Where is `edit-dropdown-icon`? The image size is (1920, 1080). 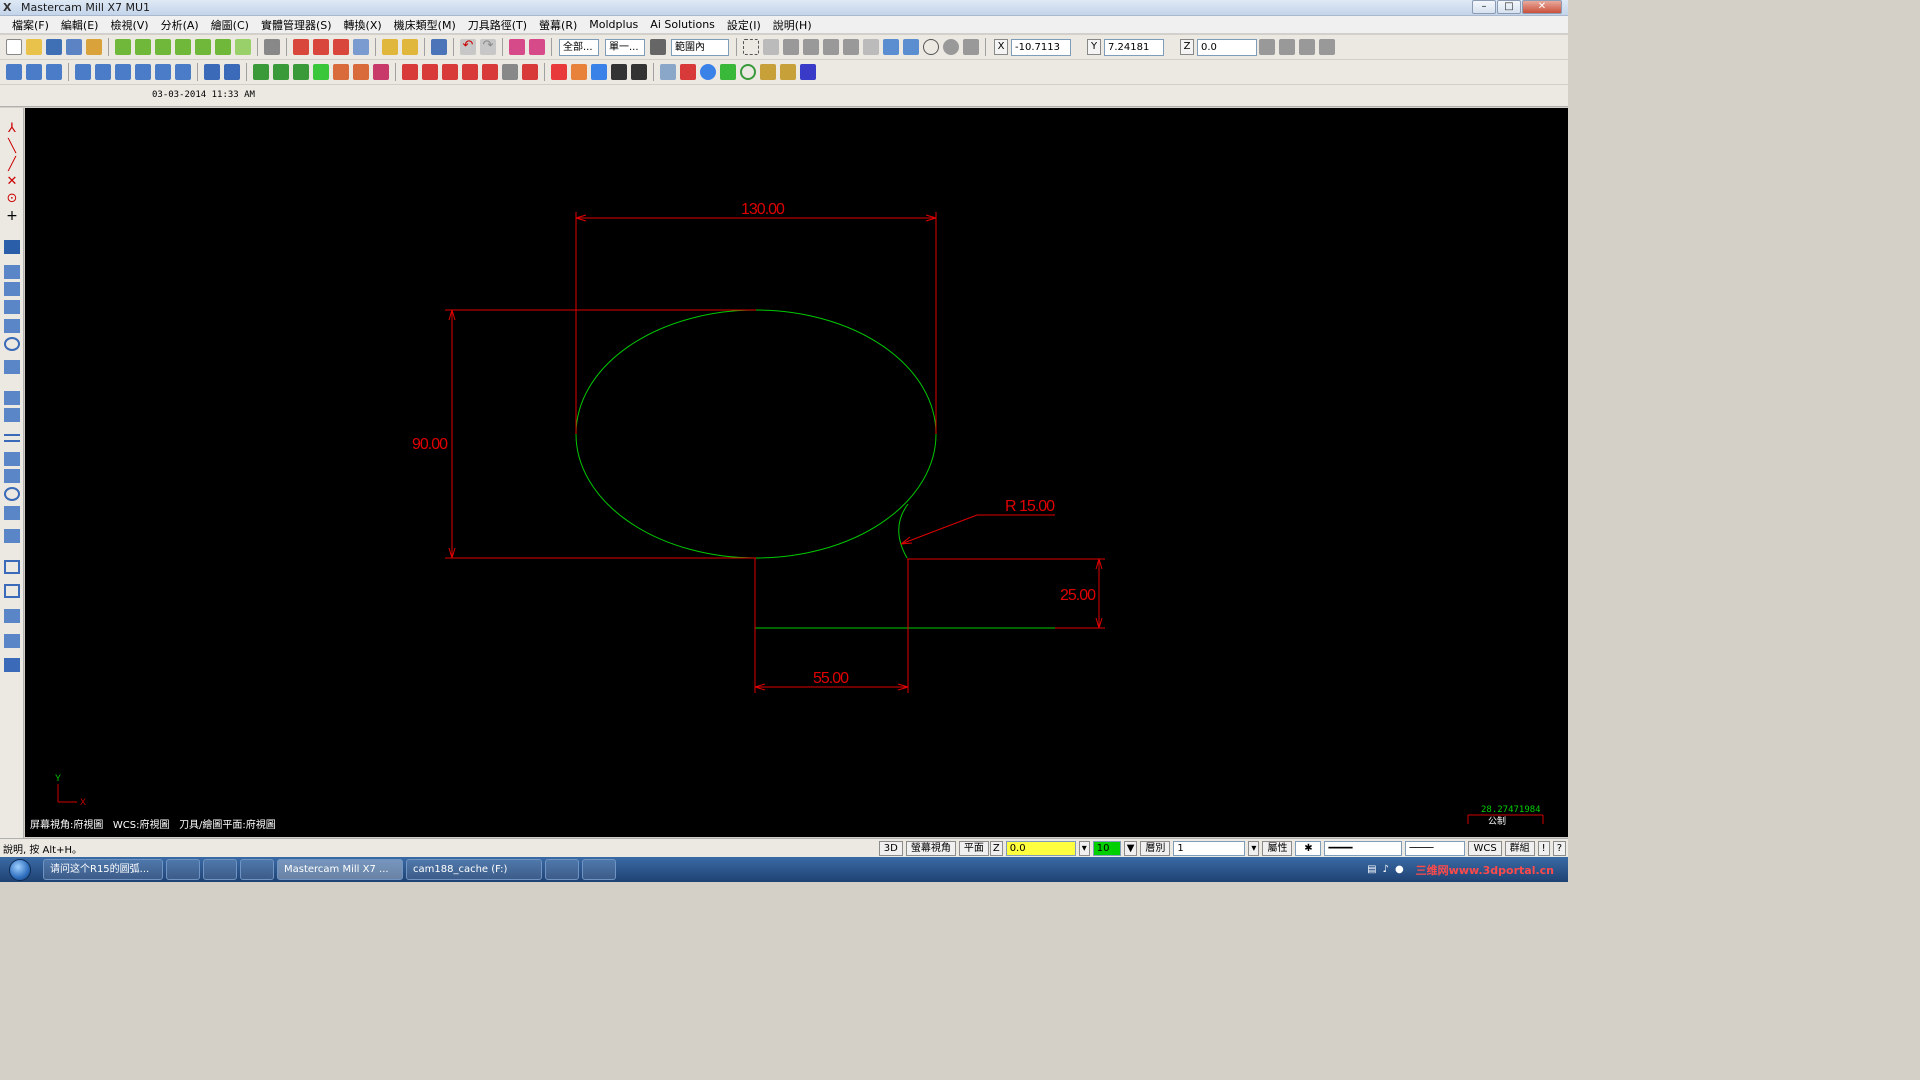
edit-dropdown-icon is located at coordinates (410, 47).